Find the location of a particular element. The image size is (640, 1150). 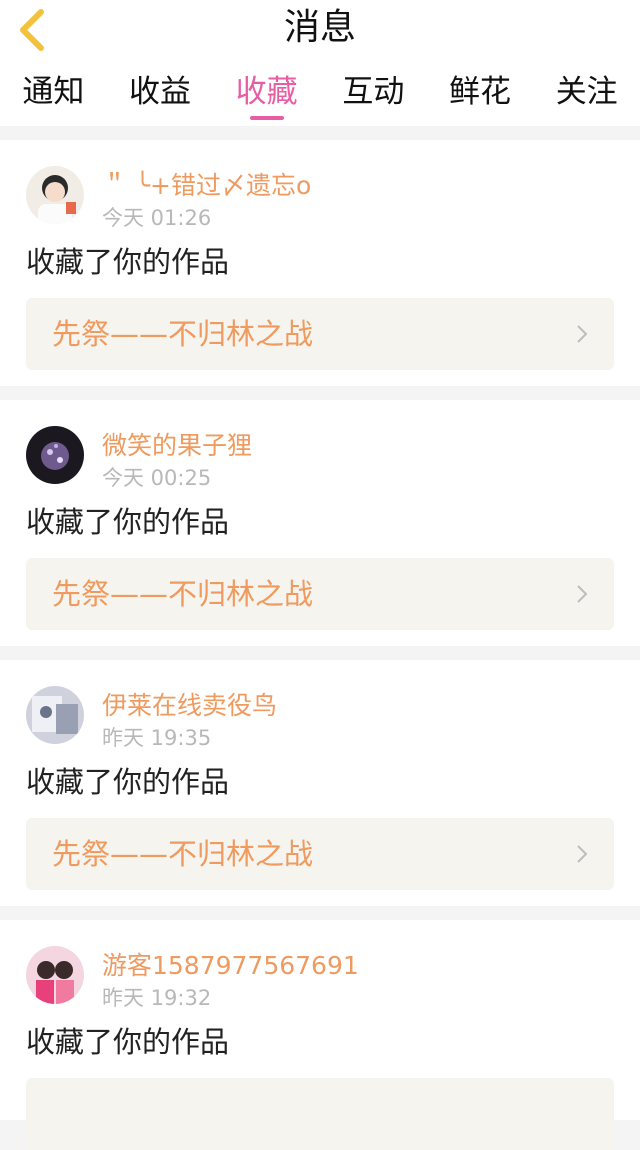

top-bar: 消息 is located at coordinates (320, 32).